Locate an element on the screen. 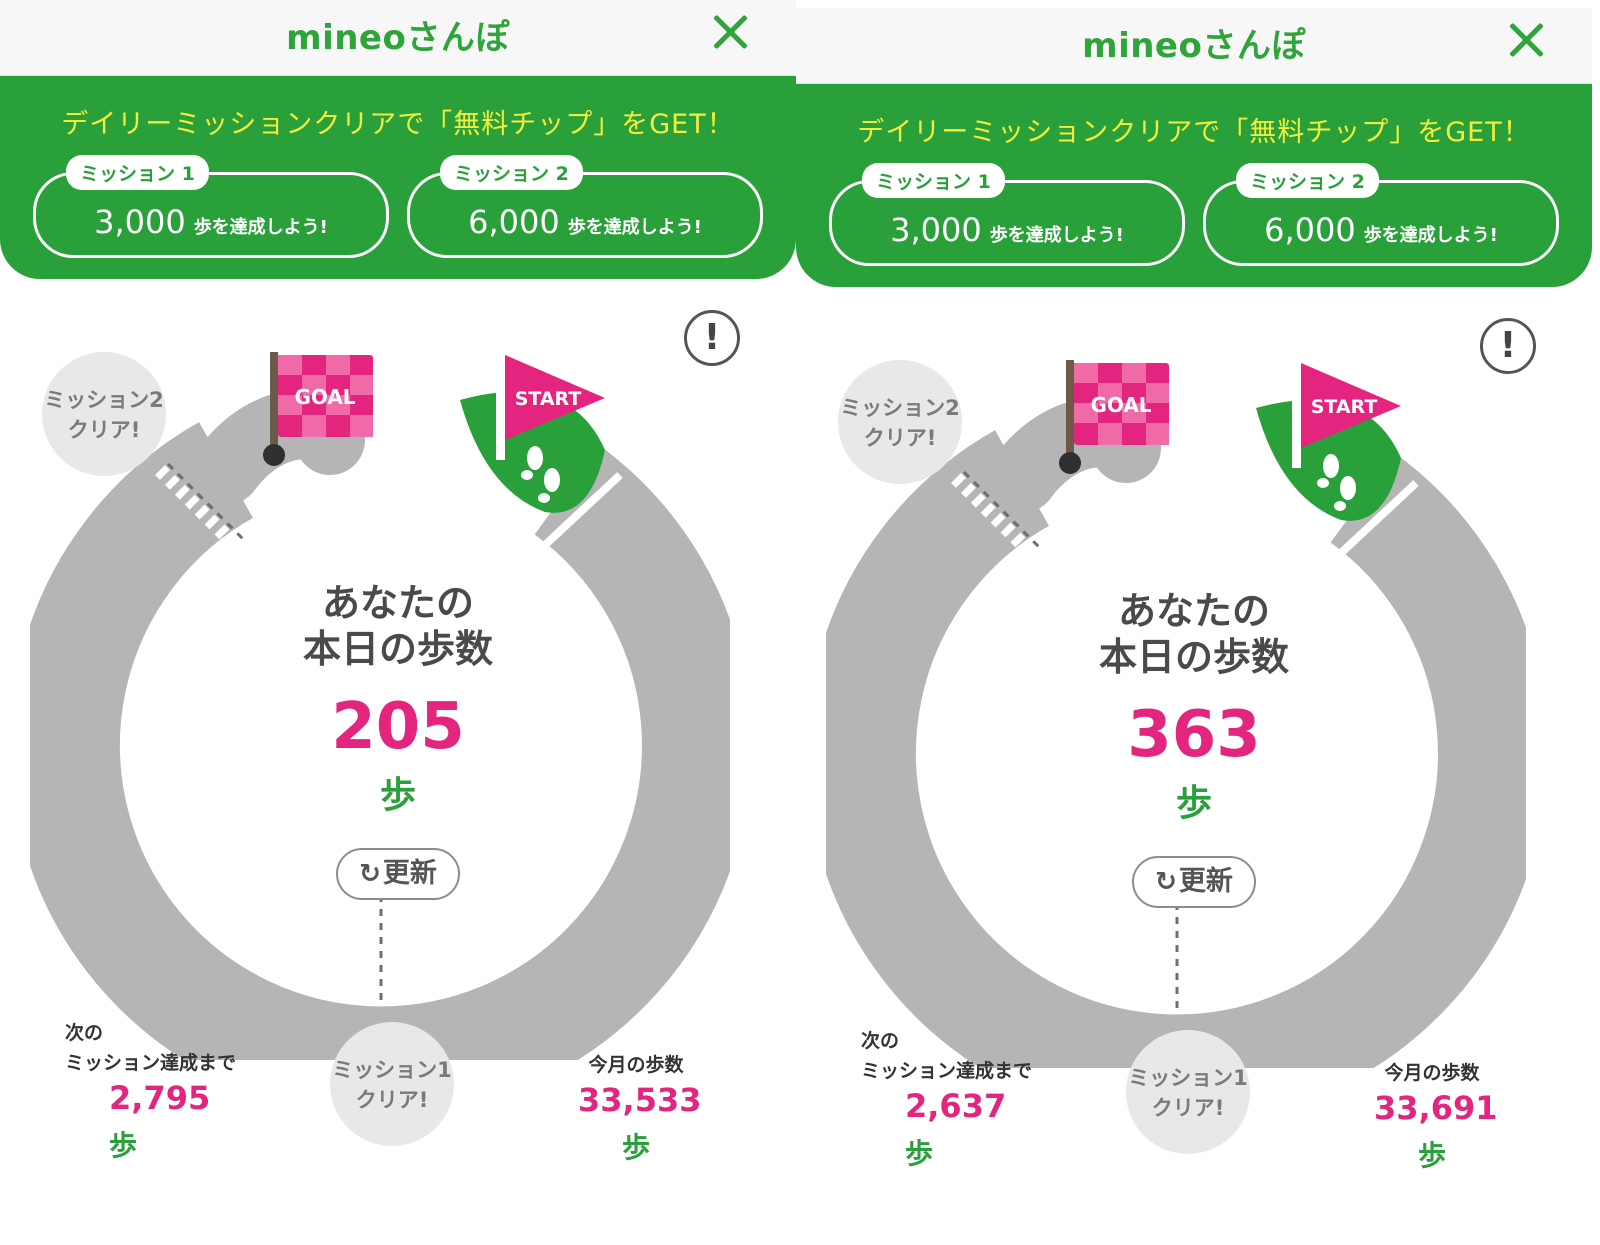 This screenshot has height=1245, width=1600. monthly-steps-stat: 今月の歩数 33,533 歩 is located at coordinates (640, 1108).